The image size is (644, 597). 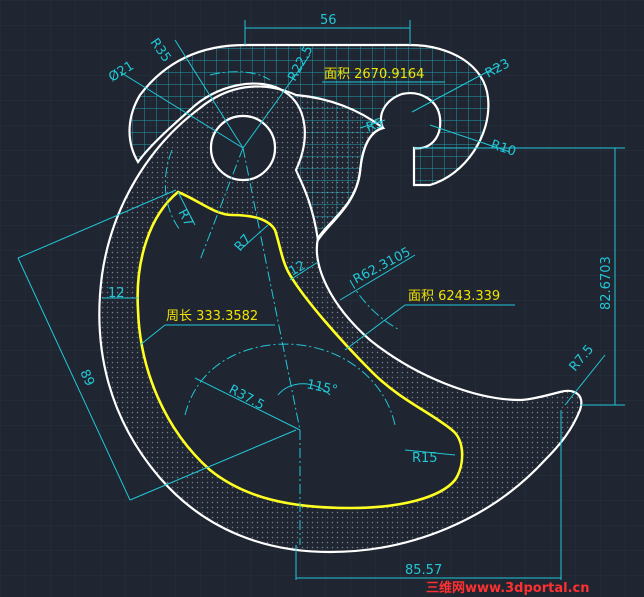 I want to click on dim-top-width: 56, so click(x=328, y=20).